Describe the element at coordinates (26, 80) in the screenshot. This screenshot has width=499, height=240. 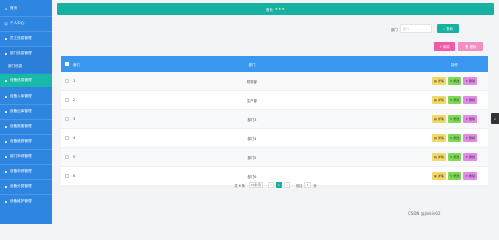
I see `sidebar-item-device-info: ▪ 设备信息管理` at that location.